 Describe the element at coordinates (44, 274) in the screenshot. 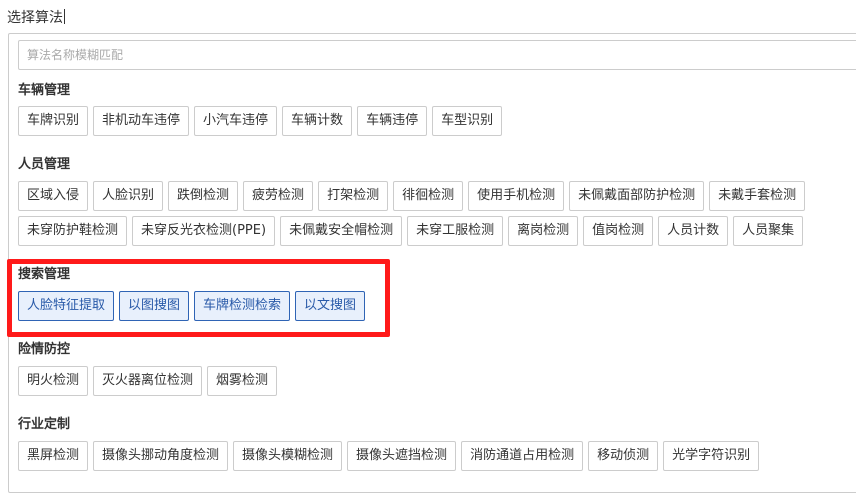

I see `section-title-search: 搜索管理` at that location.